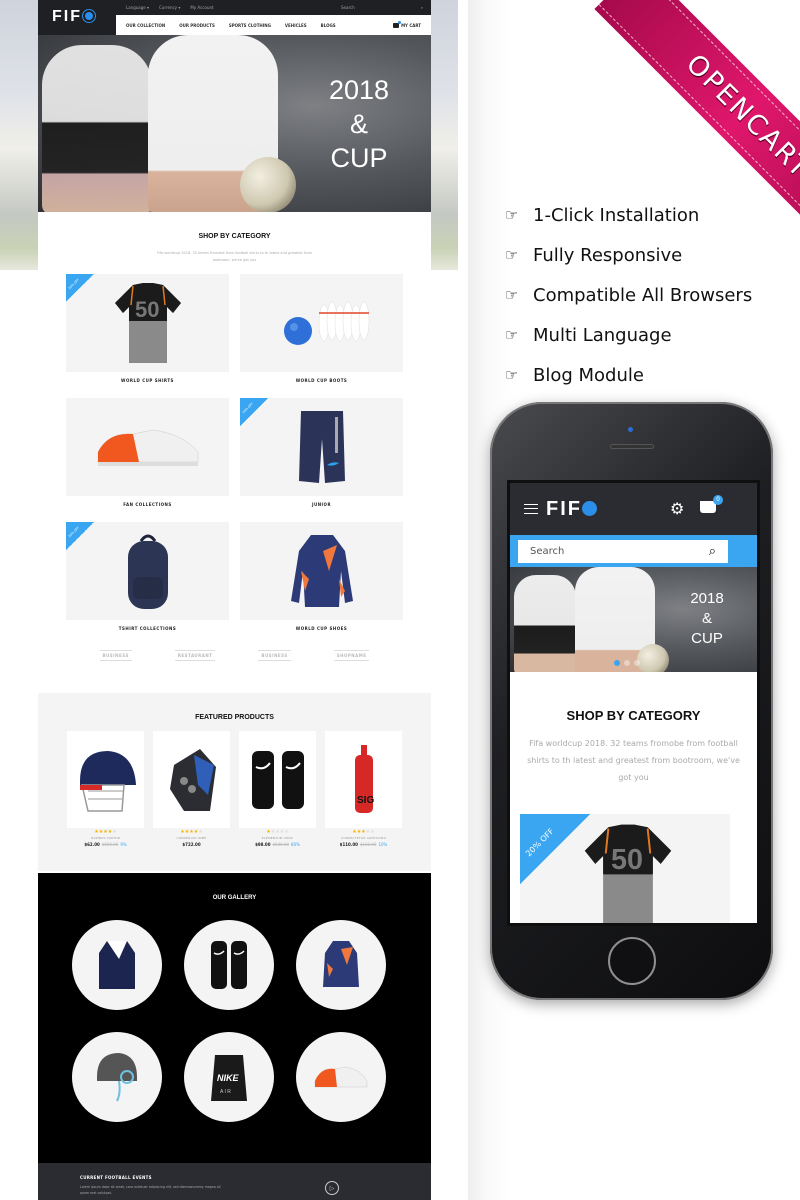 The width and height of the screenshot is (800, 1200). What do you see at coordinates (147, 504) in the screenshot?
I see `category-label: FAN COLLECTIONS` at bounding box center [147, 504].